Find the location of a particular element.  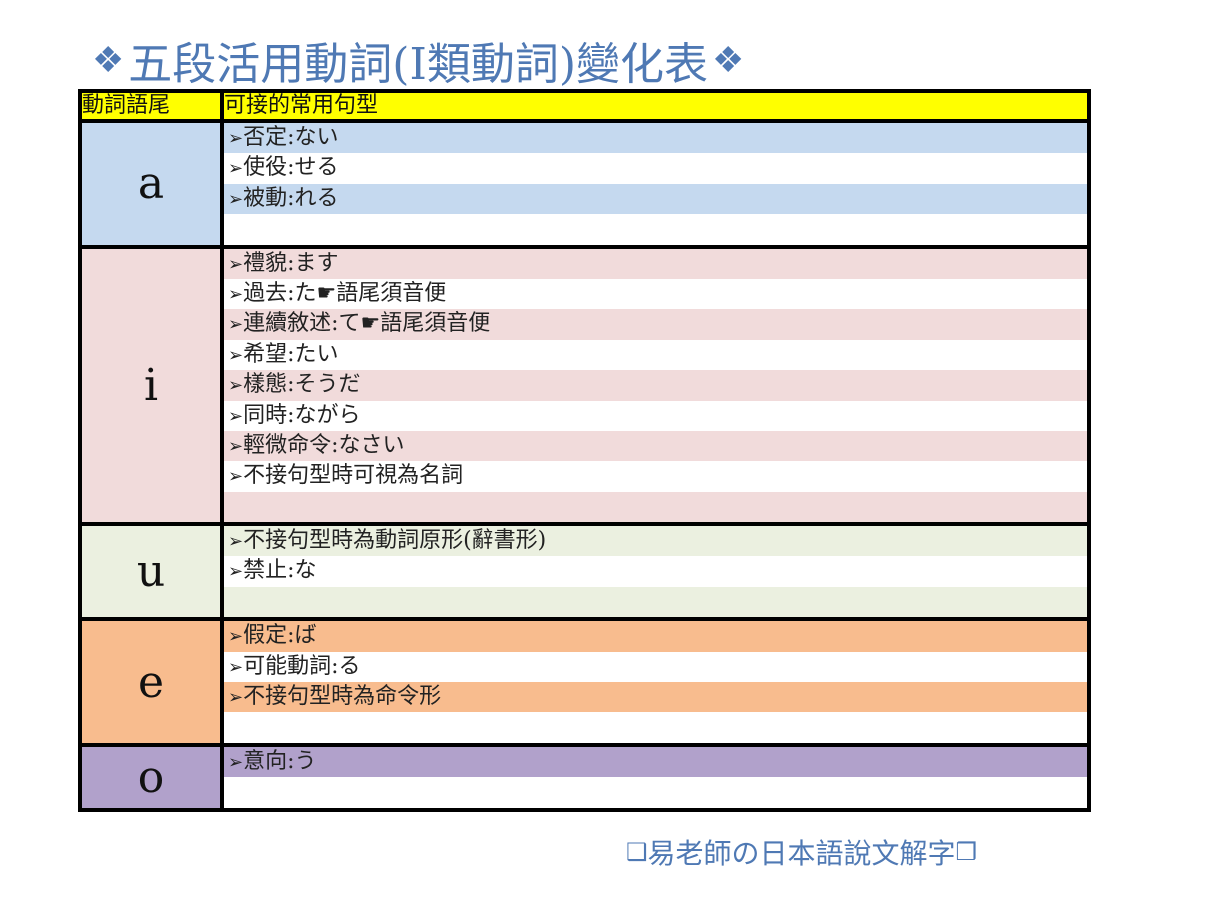

pattern-line: ➢連續敘述:て☛語尾須音便 is located at coordinates (655, 324).